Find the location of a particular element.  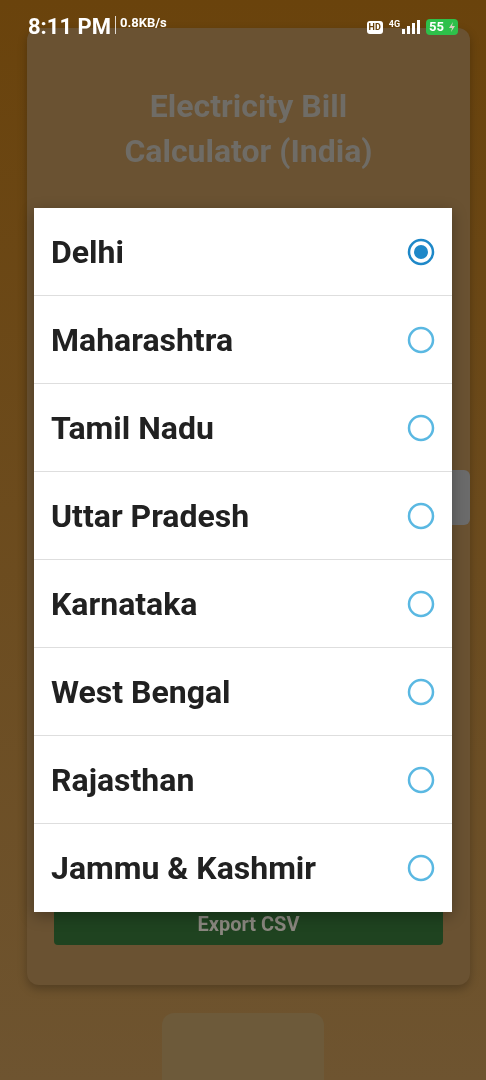

state-name: Karnataka is located at coordinates (124, 604).